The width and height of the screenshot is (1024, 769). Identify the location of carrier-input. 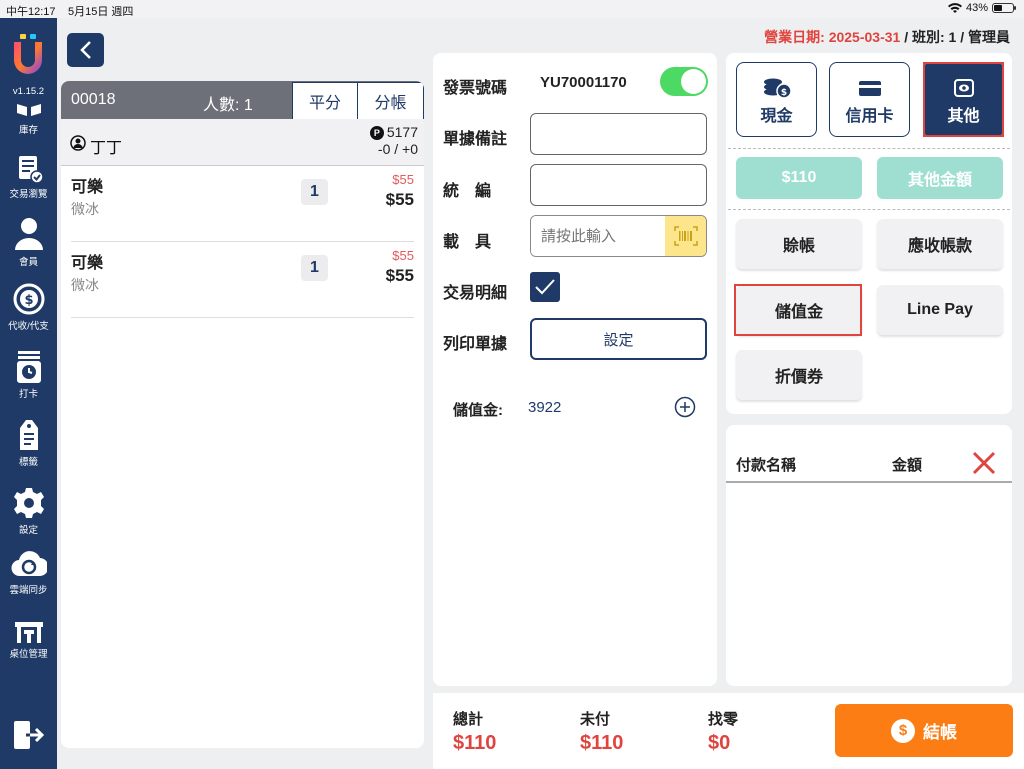
(598, 236).